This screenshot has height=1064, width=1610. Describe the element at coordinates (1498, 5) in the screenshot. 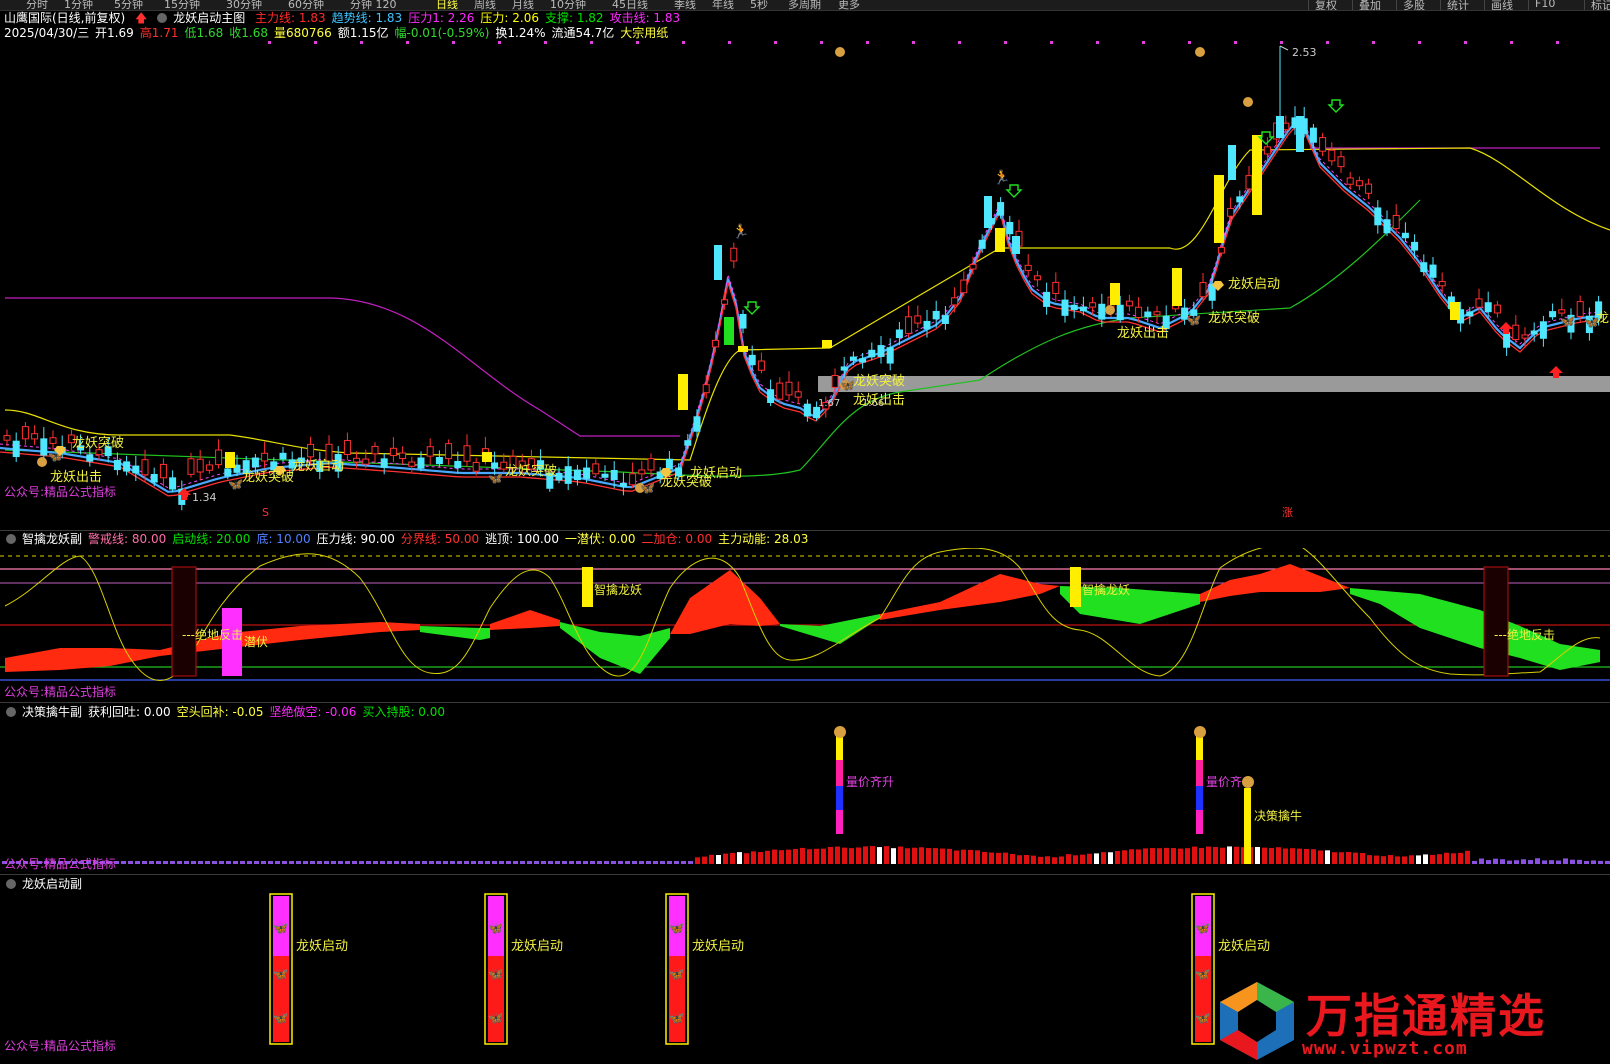

I see `toolbar-button-4: 画线` at that location.